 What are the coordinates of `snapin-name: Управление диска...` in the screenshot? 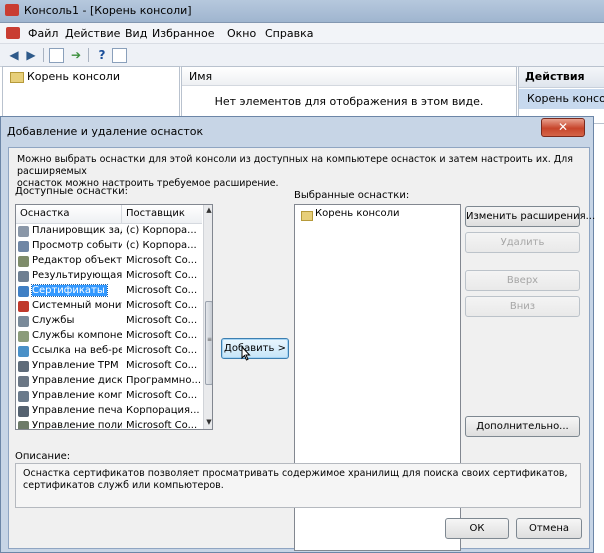 It's located at (77, 380).